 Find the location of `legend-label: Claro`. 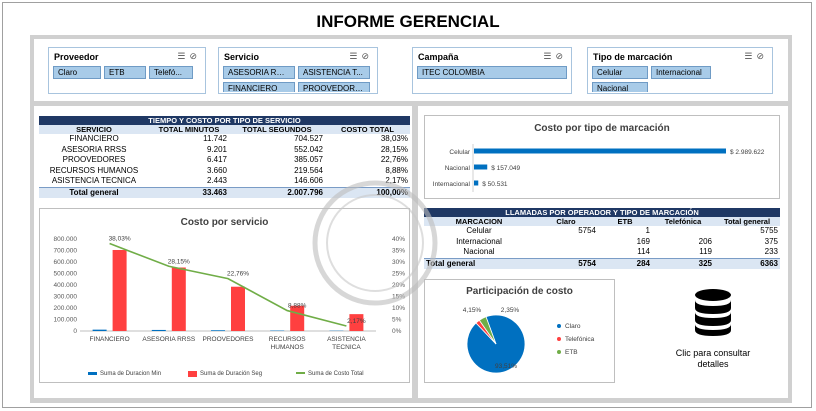

legend-label: Claro is located at coordinates (573, 326).